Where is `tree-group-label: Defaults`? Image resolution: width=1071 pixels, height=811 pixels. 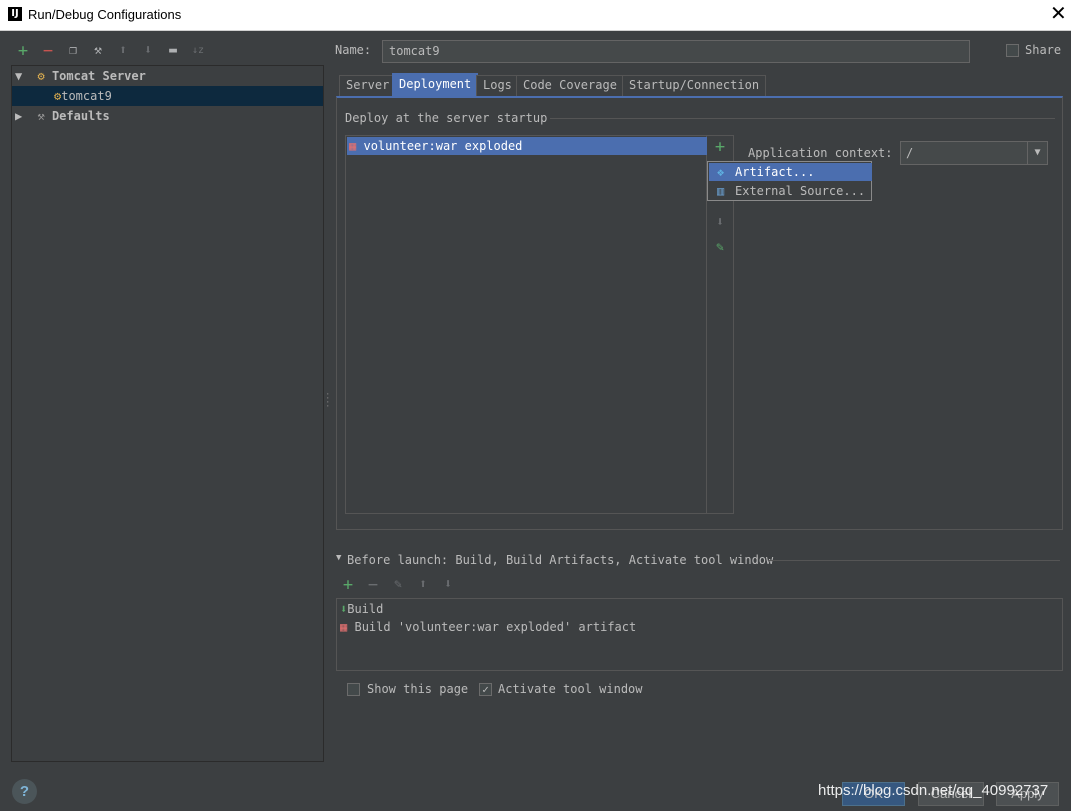 tree-group-label: Defaults is located at coordinates (80, 116).